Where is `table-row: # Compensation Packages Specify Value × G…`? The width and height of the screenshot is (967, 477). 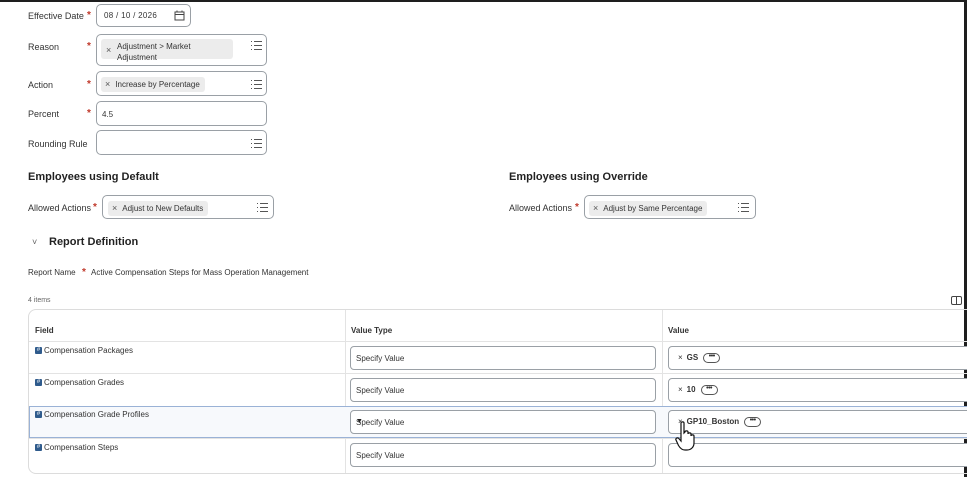
table-row: # Compensation Packages Specify Value × G… is located at coordinates (498, 357).